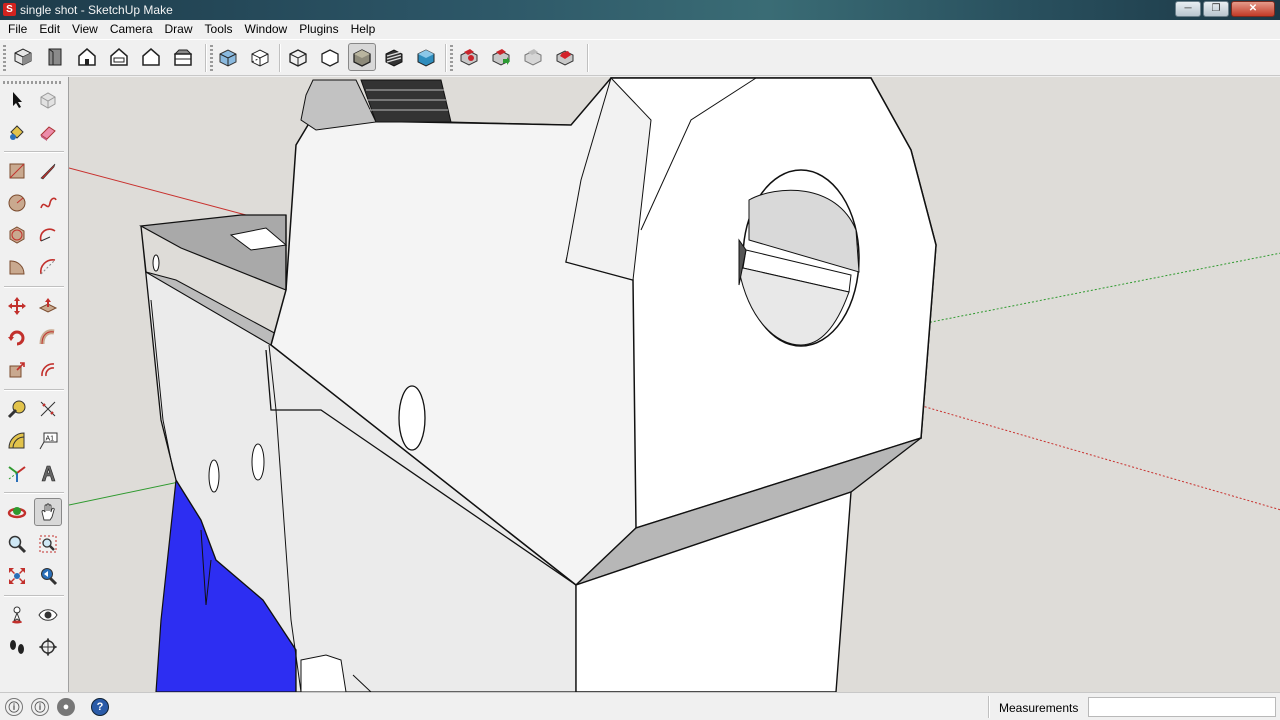 This screenshot has height=720, width=1280. Describe the element at coordinates (48, 473) in the screenshot. I see `3d-text-icon` at that location.